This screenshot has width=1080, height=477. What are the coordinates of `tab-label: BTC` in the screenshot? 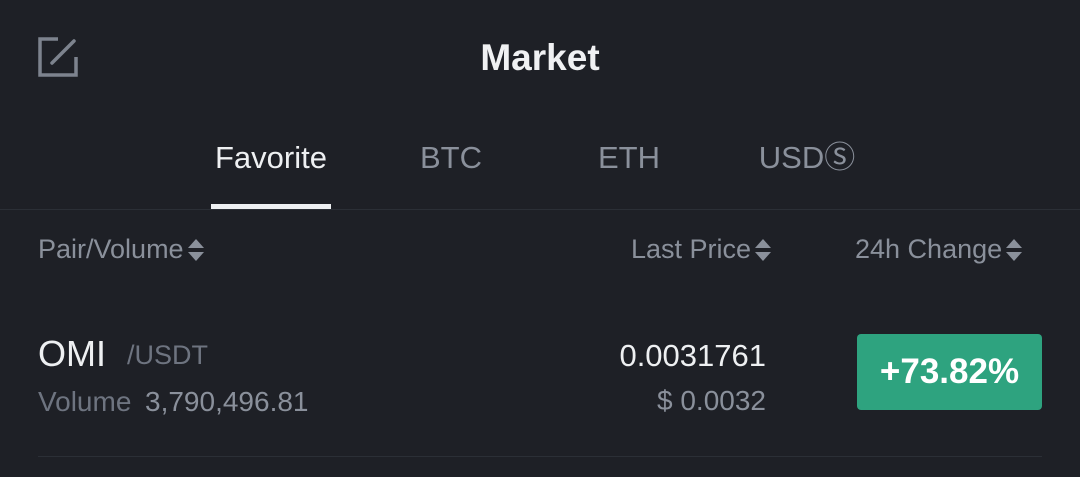 It's located at (451, 157).